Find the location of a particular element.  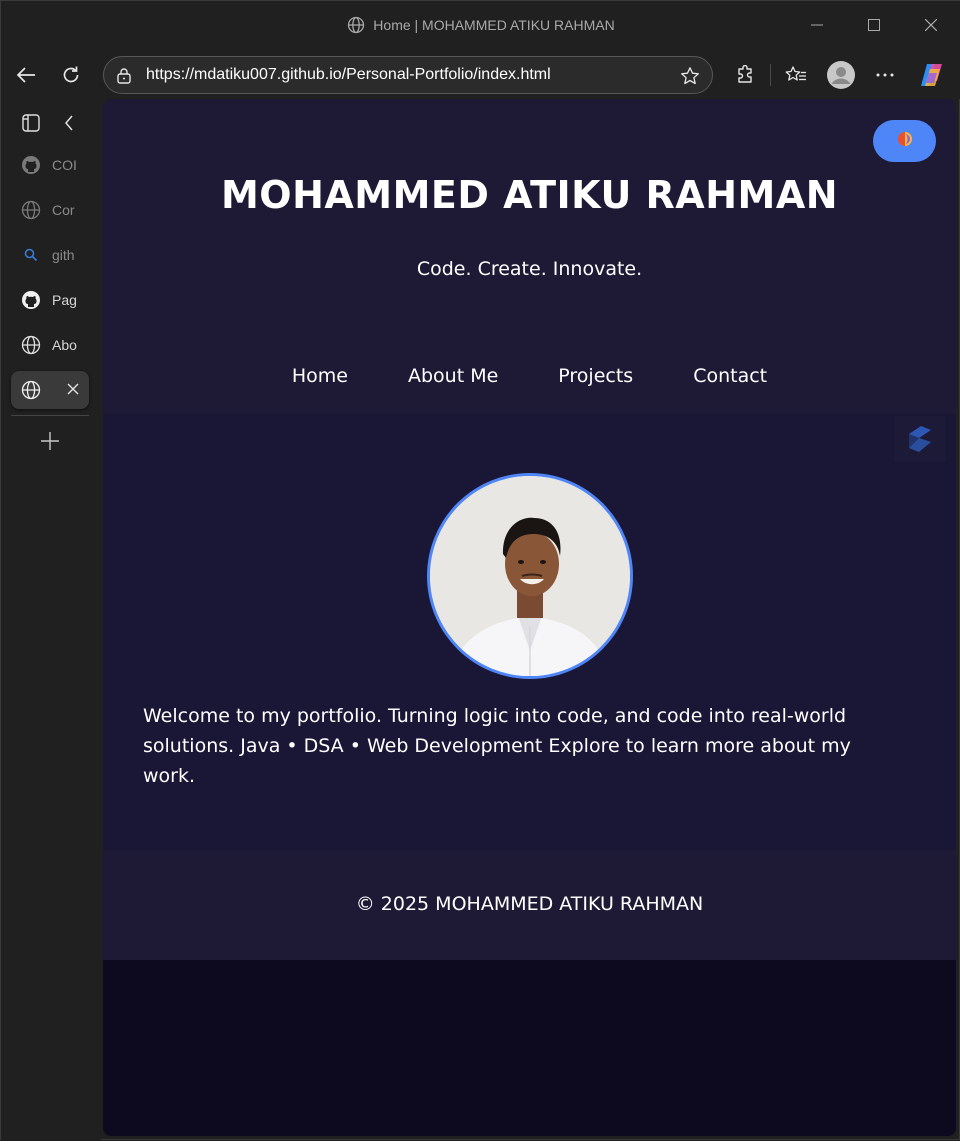

nav-link-projects: Projects is located at coordinates (595, 376).